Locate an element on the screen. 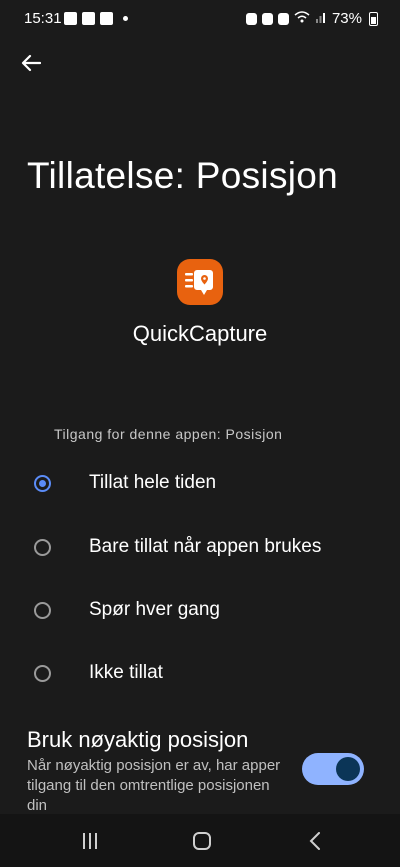 The image size is (400, 867). wifi-icon is located at coordinates (302, 18).